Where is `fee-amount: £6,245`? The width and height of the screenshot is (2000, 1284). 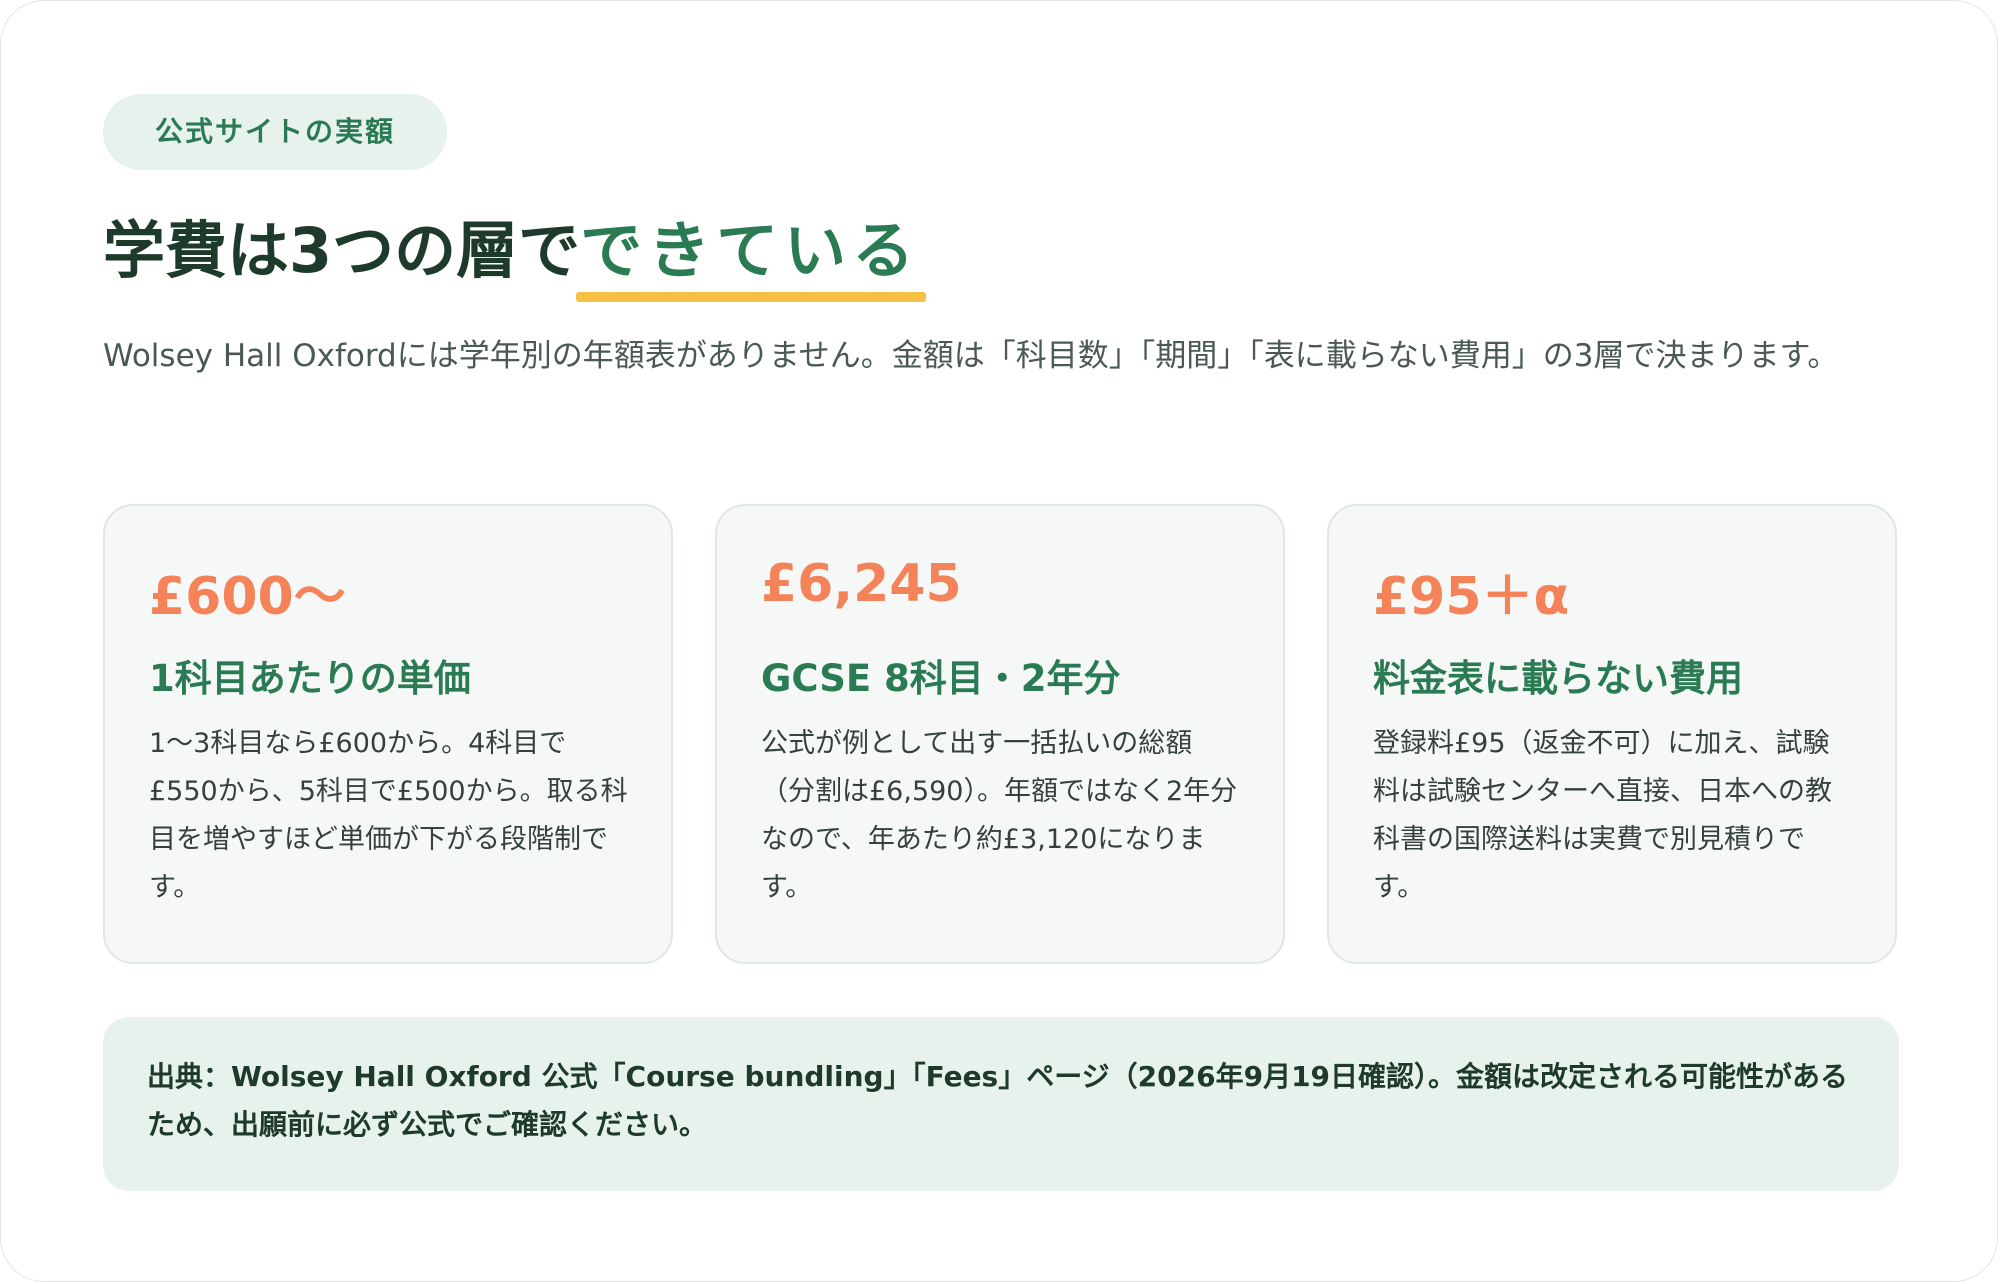 fee-amount: £6,245 is located at coordinates (861, 584).